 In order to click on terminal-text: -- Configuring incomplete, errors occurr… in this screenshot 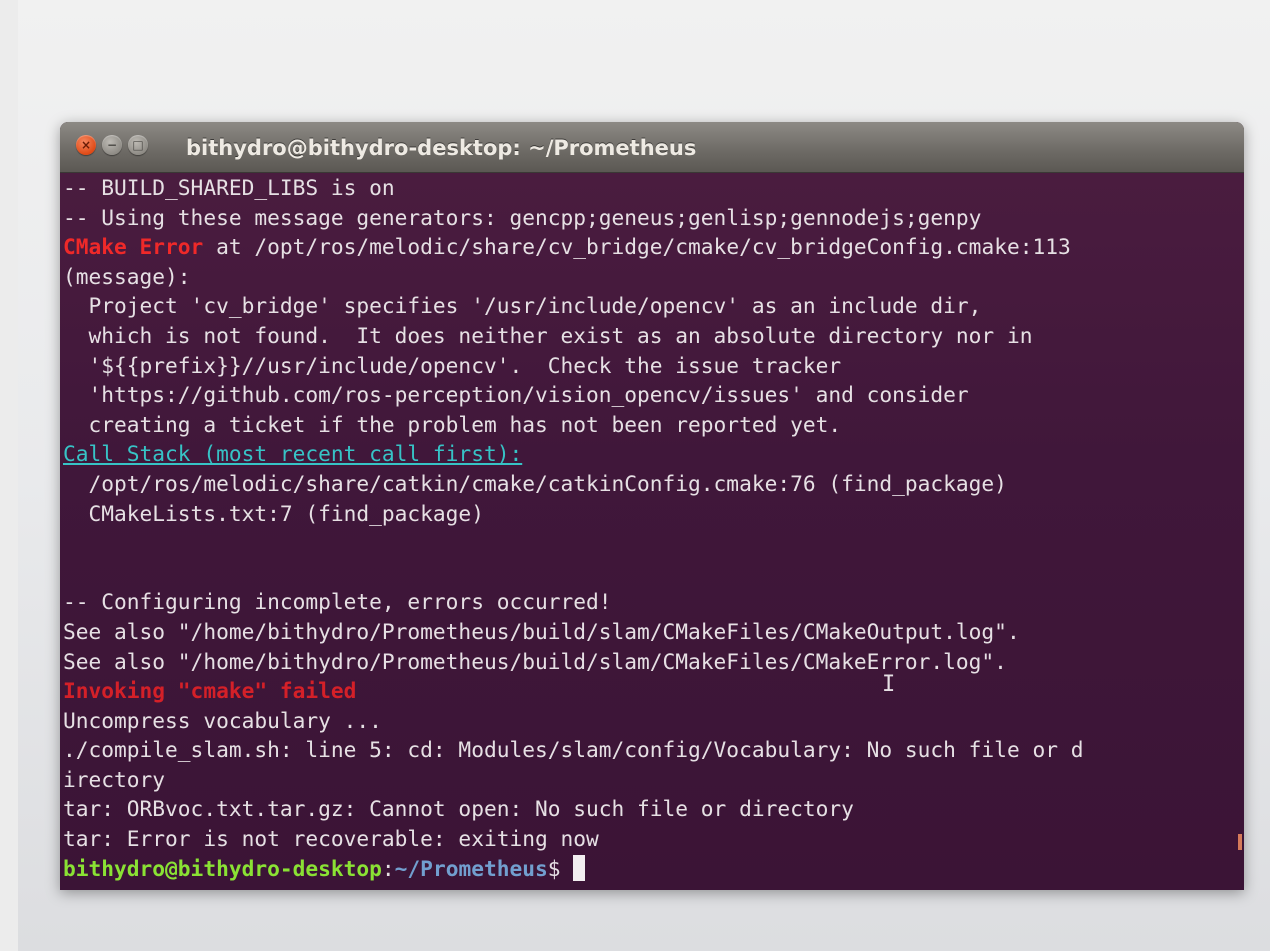, I will do `click(337, 602)`.